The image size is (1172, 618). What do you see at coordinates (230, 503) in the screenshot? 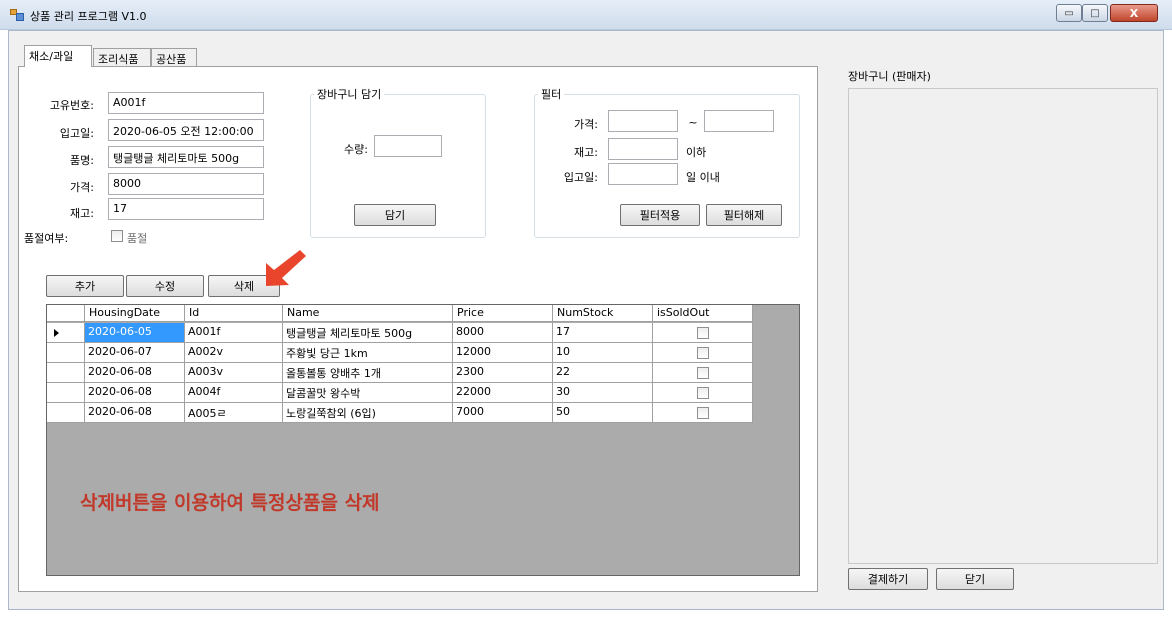
I see `annotation-caption: 삭제버튼을 이용하여 특정상품을 삭제` at bounding box center [230, 503].